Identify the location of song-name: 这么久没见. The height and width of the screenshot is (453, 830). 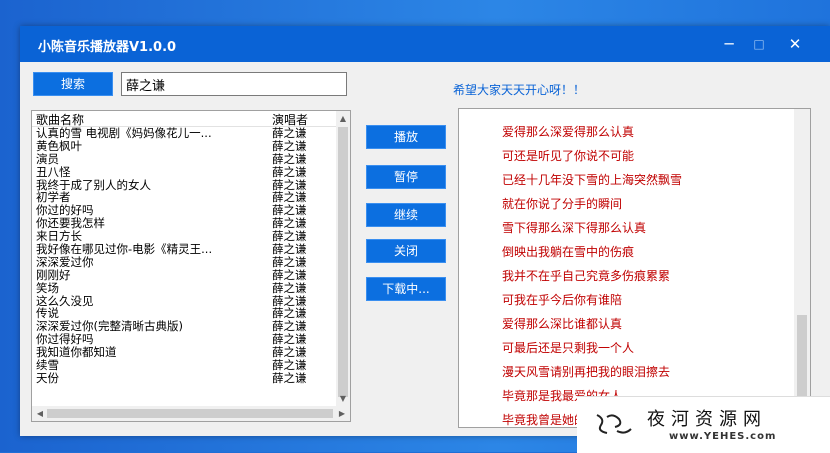
(65, 301).